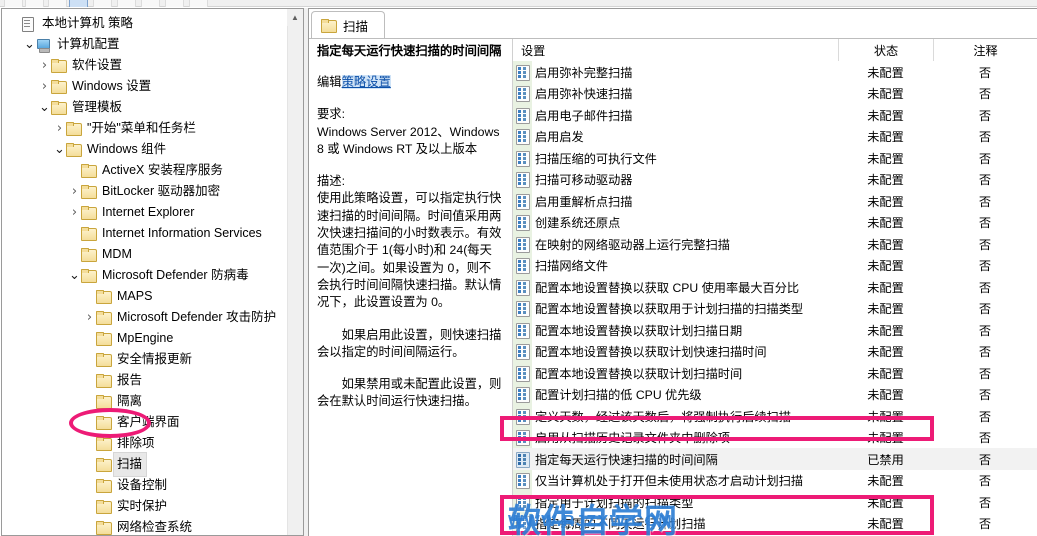 This screenshot has width=1037, height=536. I want to click on tree-item-10: Internet Information Services, so click(145, 233).